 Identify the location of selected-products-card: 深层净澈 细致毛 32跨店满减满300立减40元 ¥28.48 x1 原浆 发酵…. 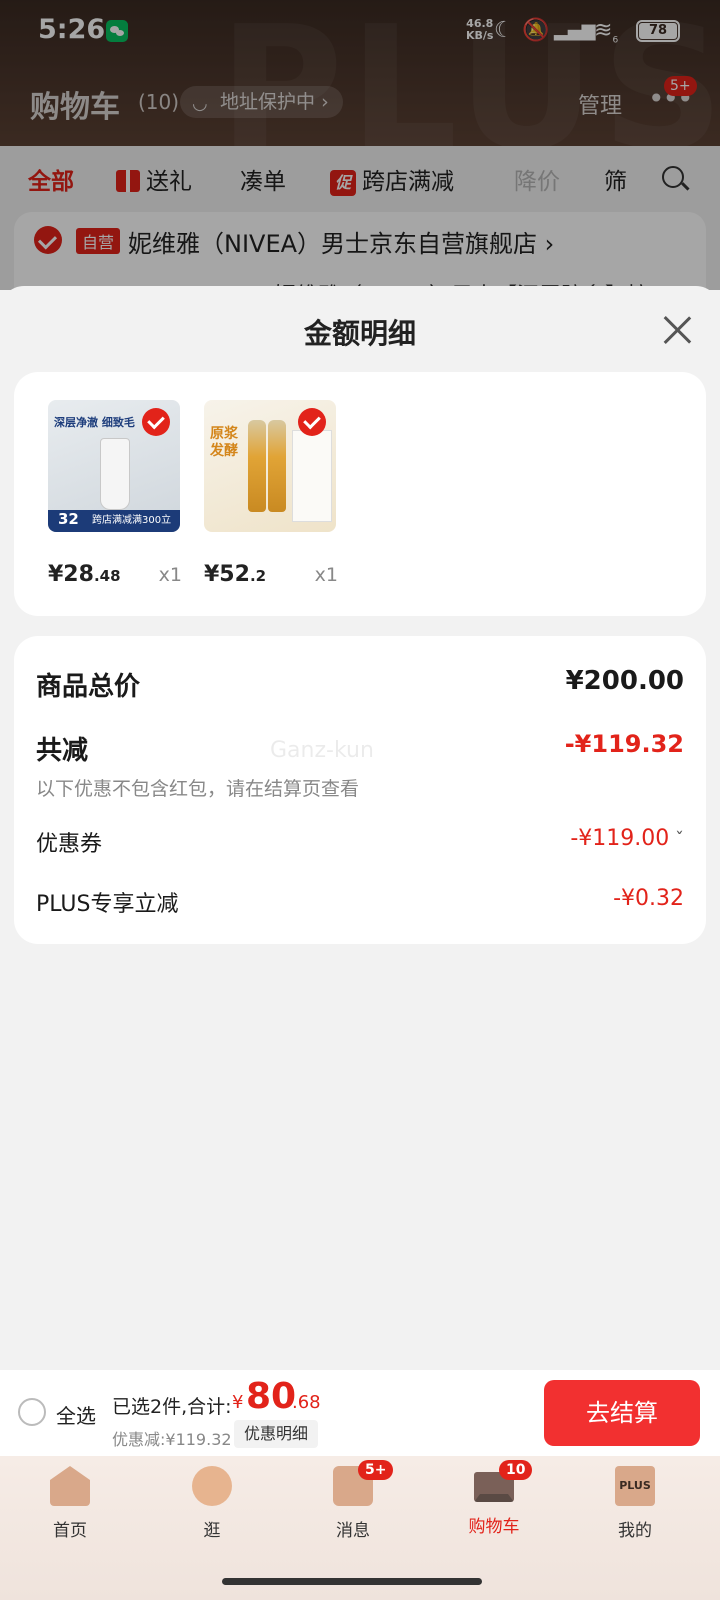
(360, 494).